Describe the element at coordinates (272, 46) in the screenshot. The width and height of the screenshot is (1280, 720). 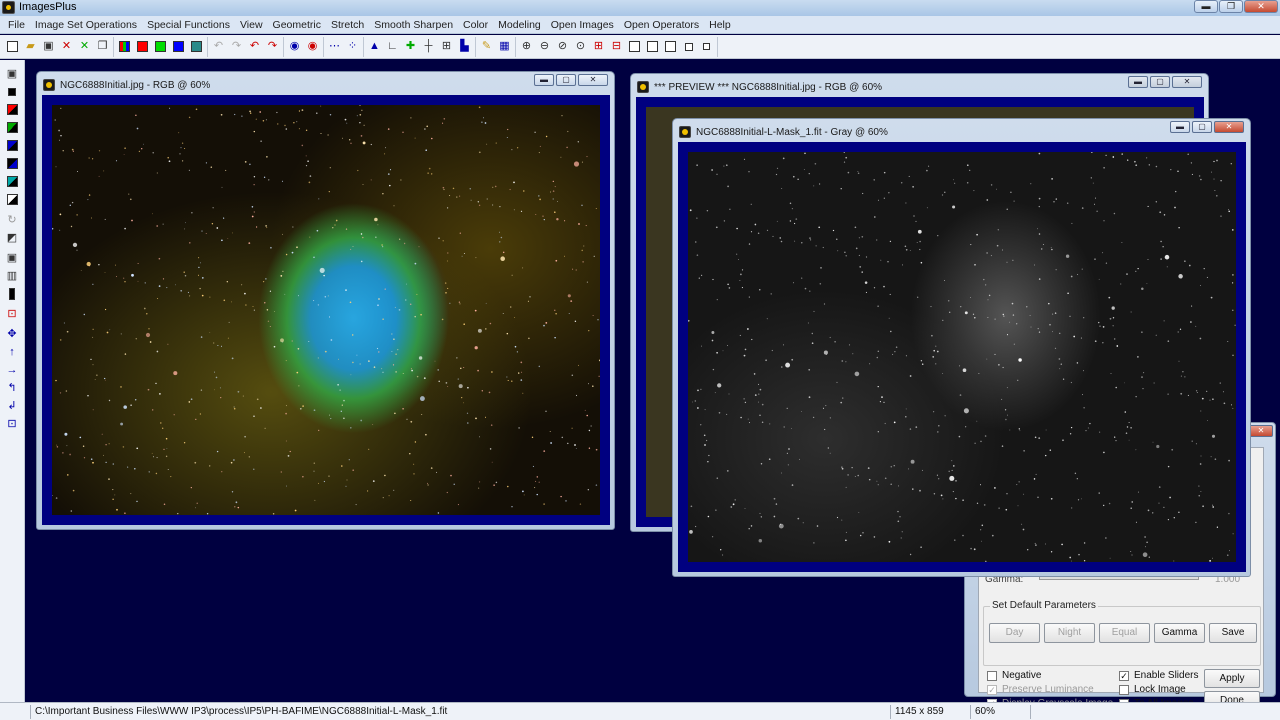
I see `redo-icon: ↷` at that location.